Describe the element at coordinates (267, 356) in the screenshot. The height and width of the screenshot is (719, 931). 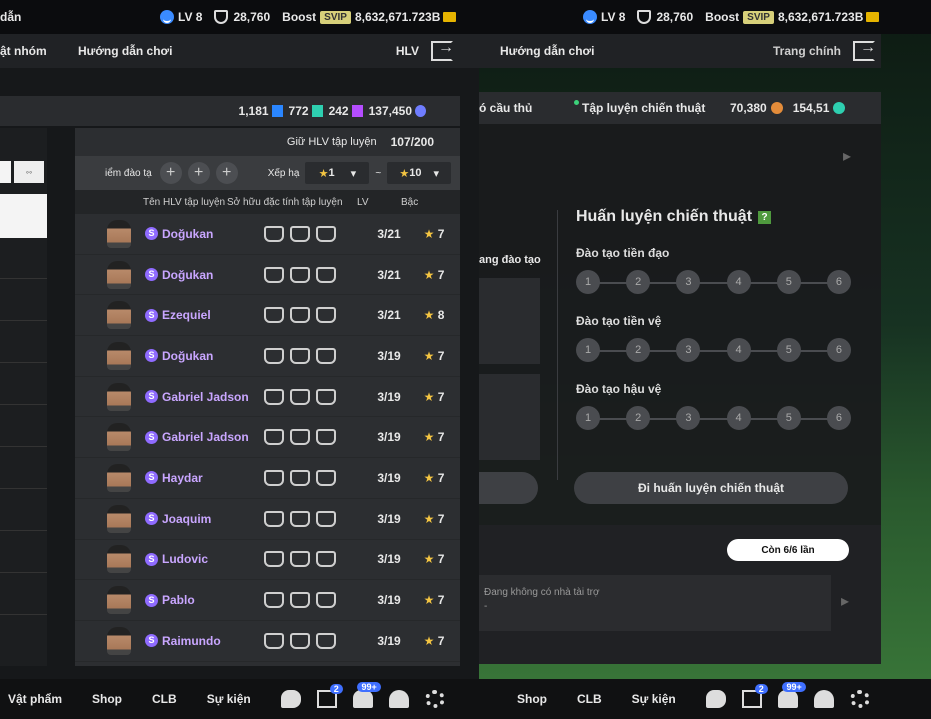
I see `table-row: S Doğukan 3/19 ★ 7` at that location.